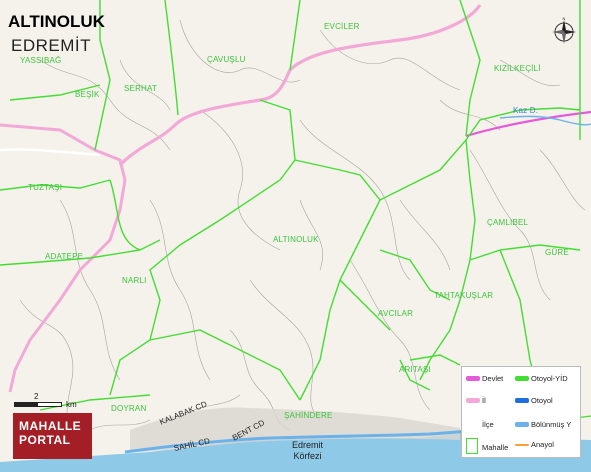 Image resolution: width=591 pixels, height=472 pixels. I want to click on compass-rose-icon: N, so click(564, 30).